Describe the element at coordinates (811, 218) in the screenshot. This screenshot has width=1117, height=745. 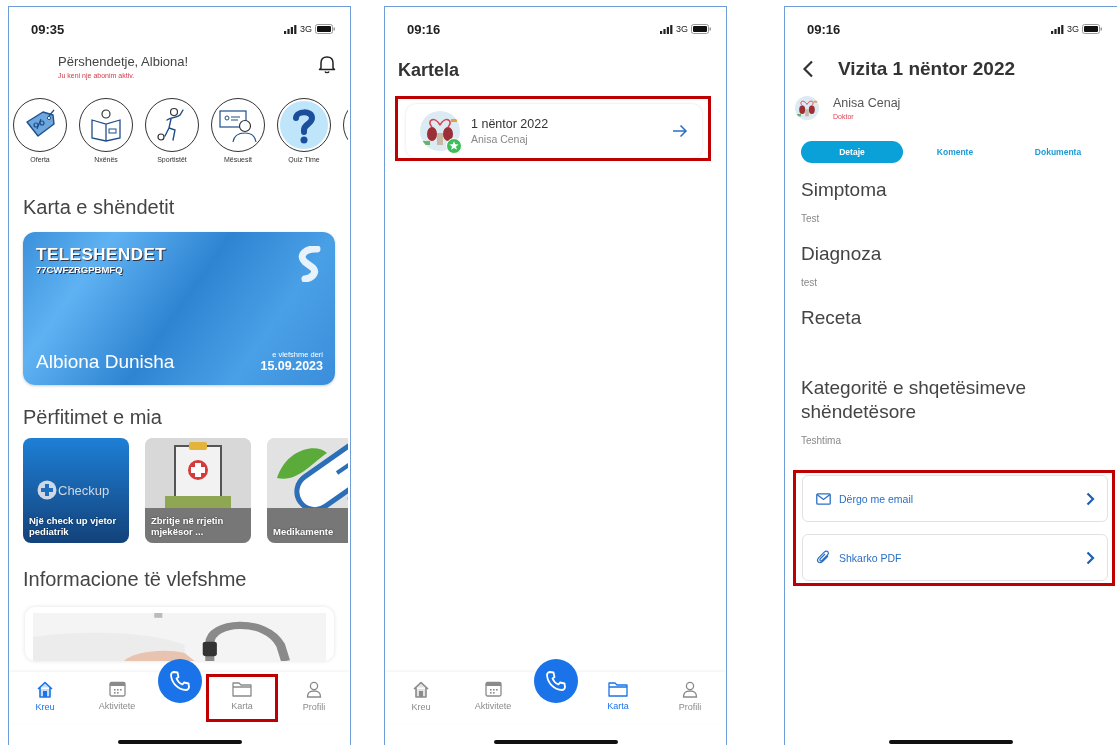
I see `section-value: Test` at that location.